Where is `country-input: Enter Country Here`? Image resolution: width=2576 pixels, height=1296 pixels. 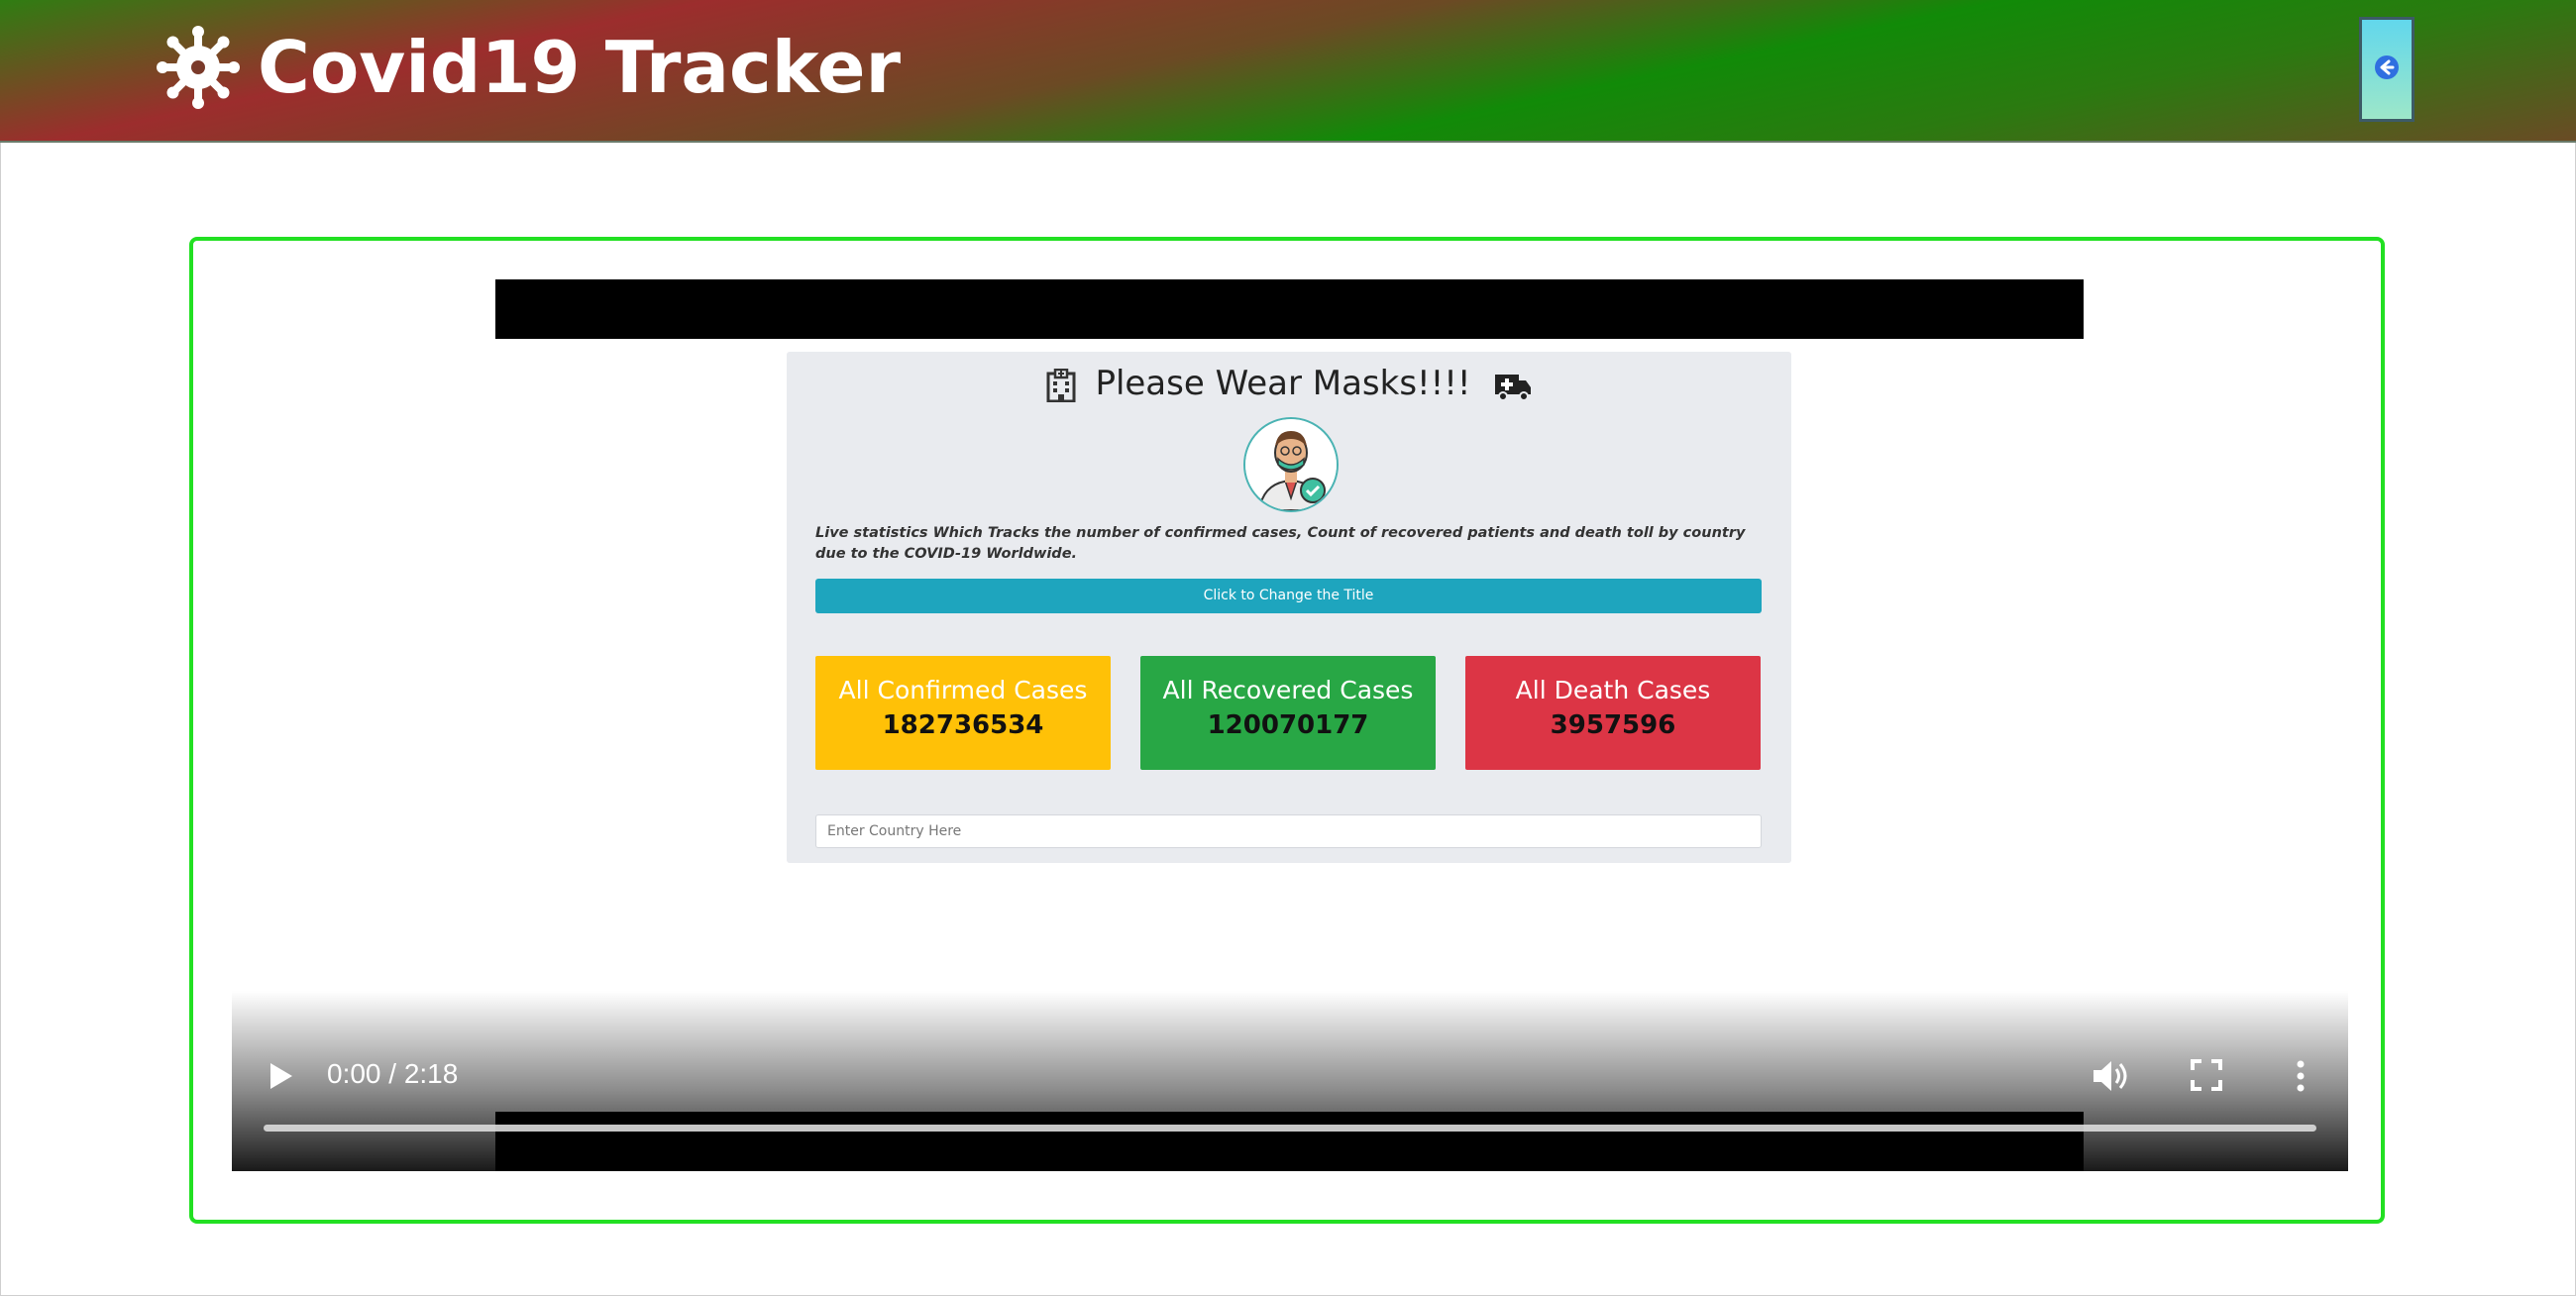 country-input: Enter Country Here is located at coordinates (1288, 831).